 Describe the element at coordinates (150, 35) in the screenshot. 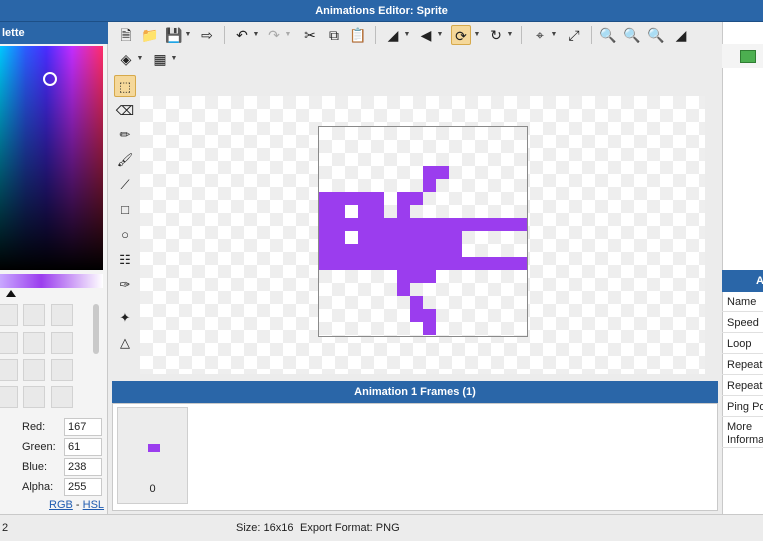

I see `open-folder-icon: 📁` at that location.